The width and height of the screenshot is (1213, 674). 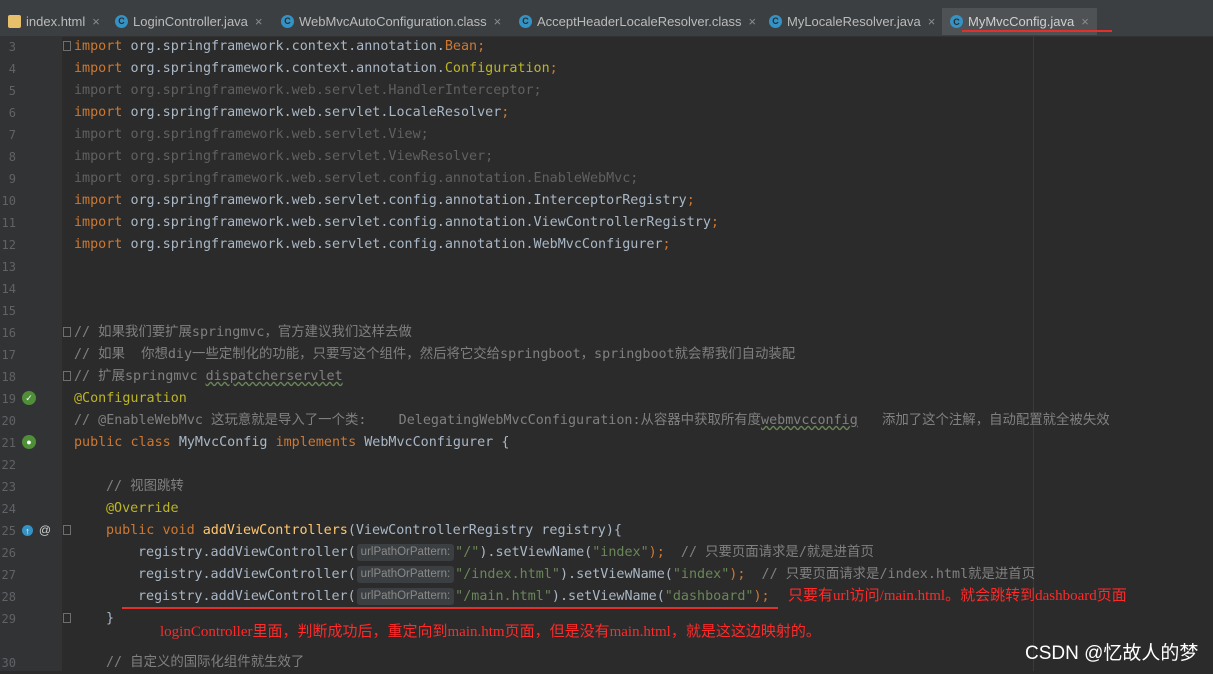 What do you see at coordinates (8, 597) in the screenshot?
I see `line-number: 28` at bounding box center [8, 597].